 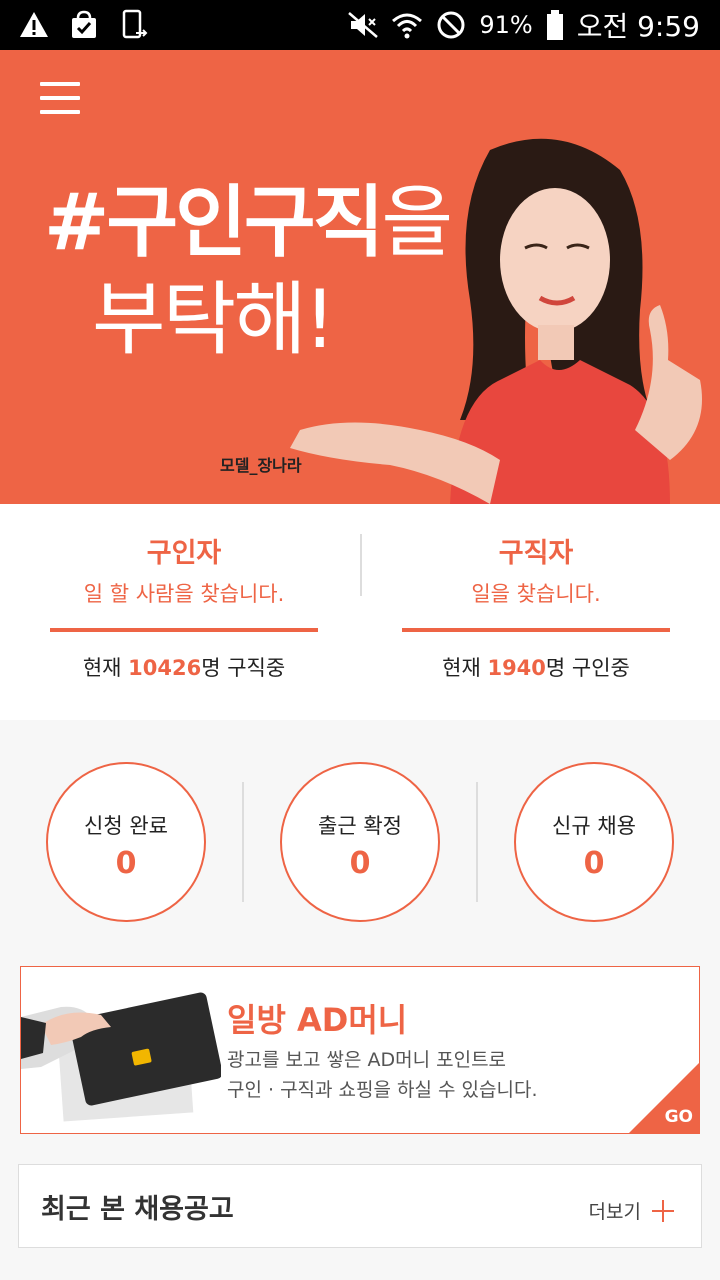 I want to click on mute-icon, so click(x=363, y=25).